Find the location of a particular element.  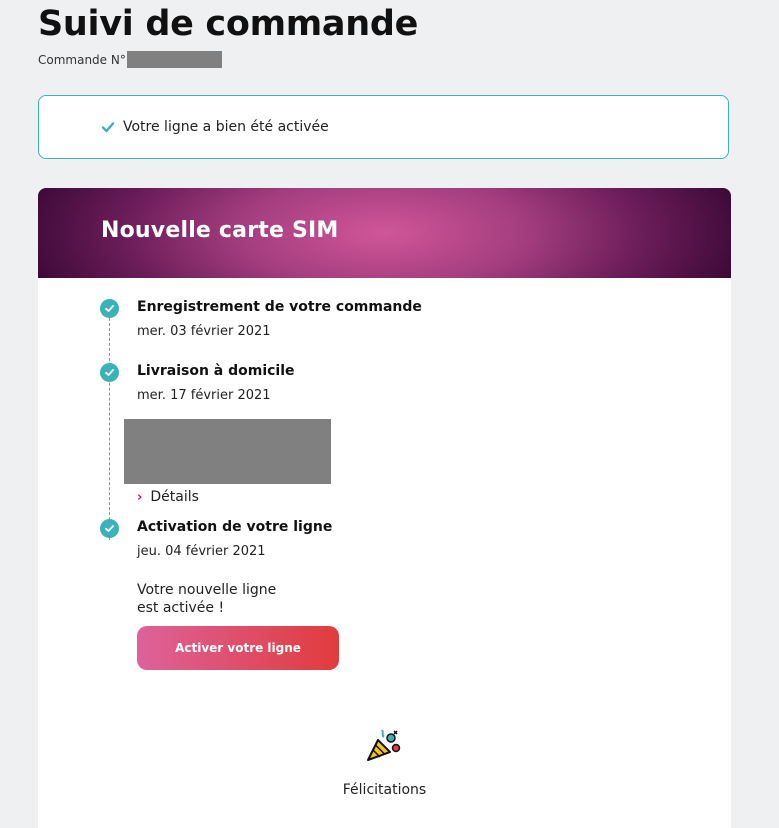

order-number: Commande N° is located at coordinates (130, 59).